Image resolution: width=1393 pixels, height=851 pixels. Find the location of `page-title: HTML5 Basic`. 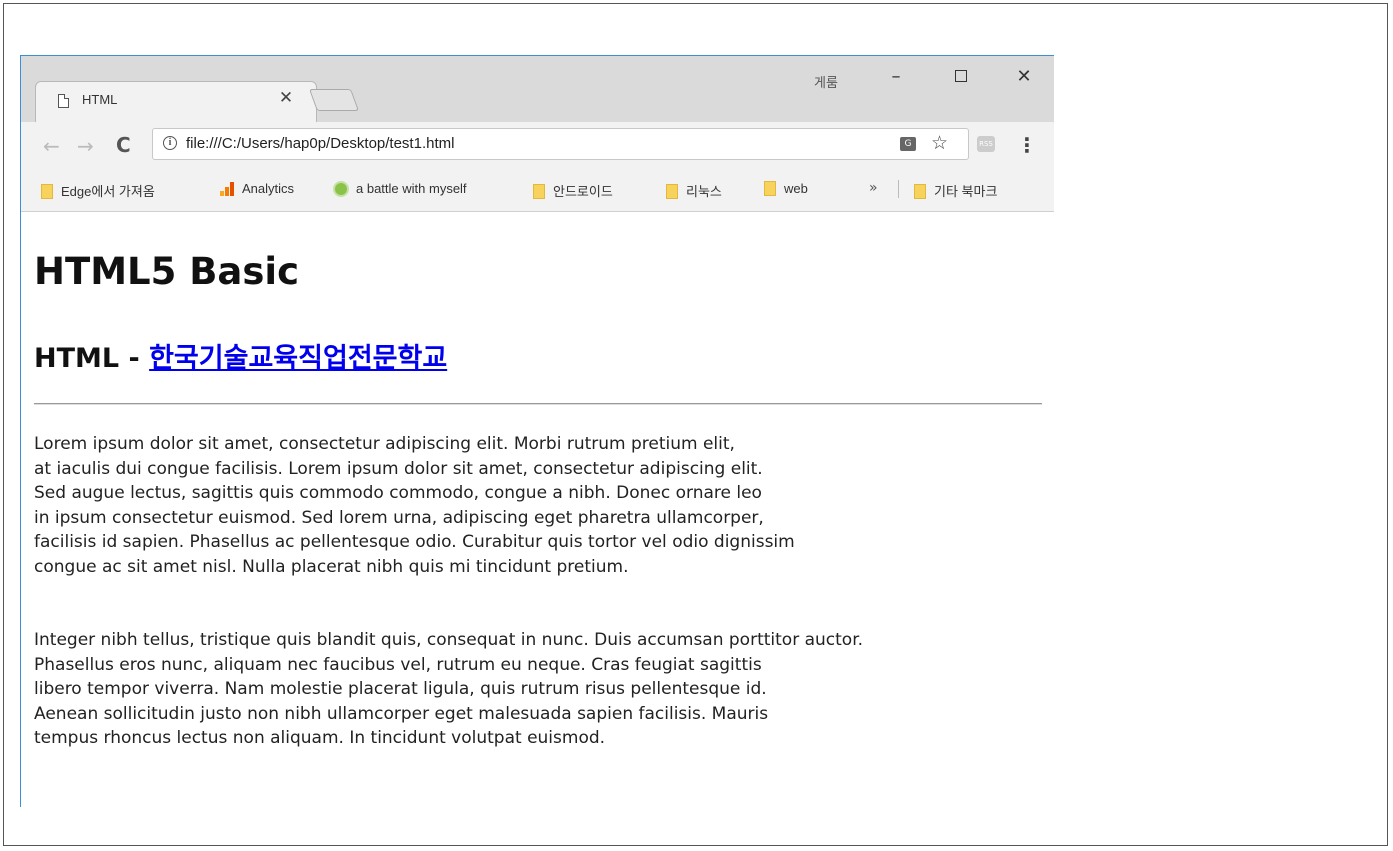

page-title: HTML5 Basic is located at coordinates (167, 271).